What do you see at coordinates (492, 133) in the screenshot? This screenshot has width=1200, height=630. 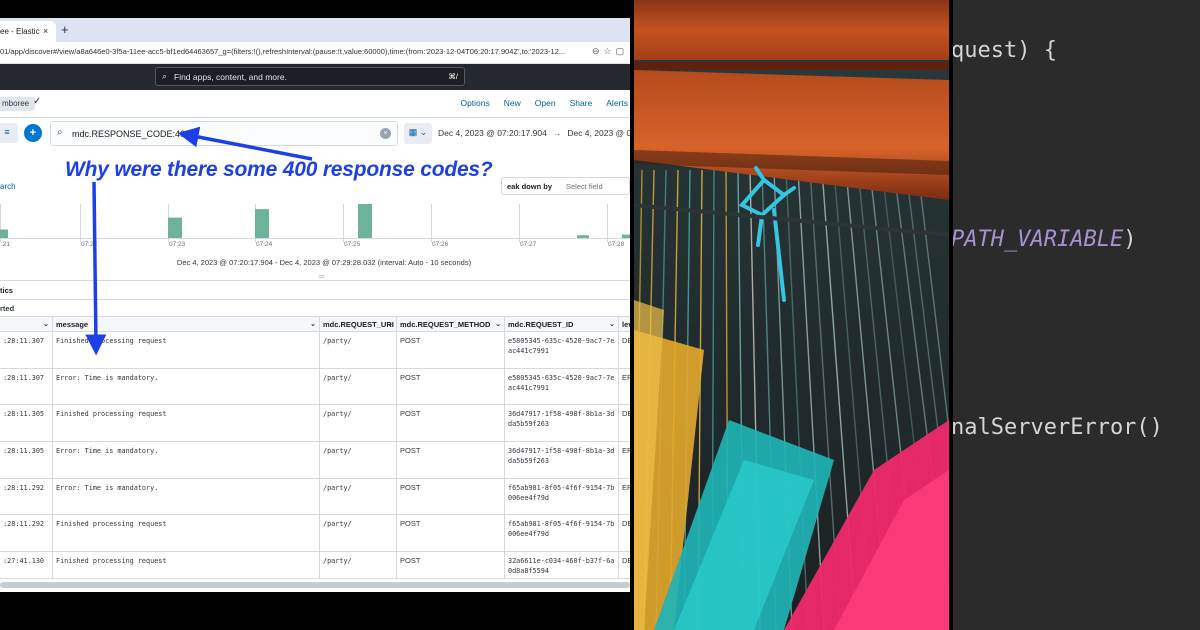 I see `date-start: Dec 4, 2023 @ 07:20:17.904` at bounding box center [492, 133].